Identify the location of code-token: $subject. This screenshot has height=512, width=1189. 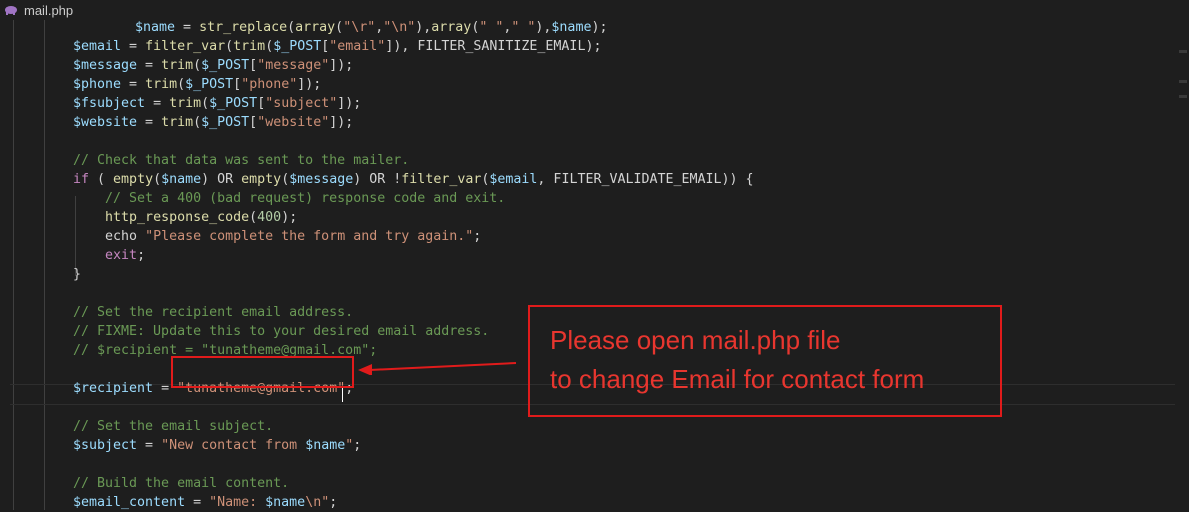
(105, 445).